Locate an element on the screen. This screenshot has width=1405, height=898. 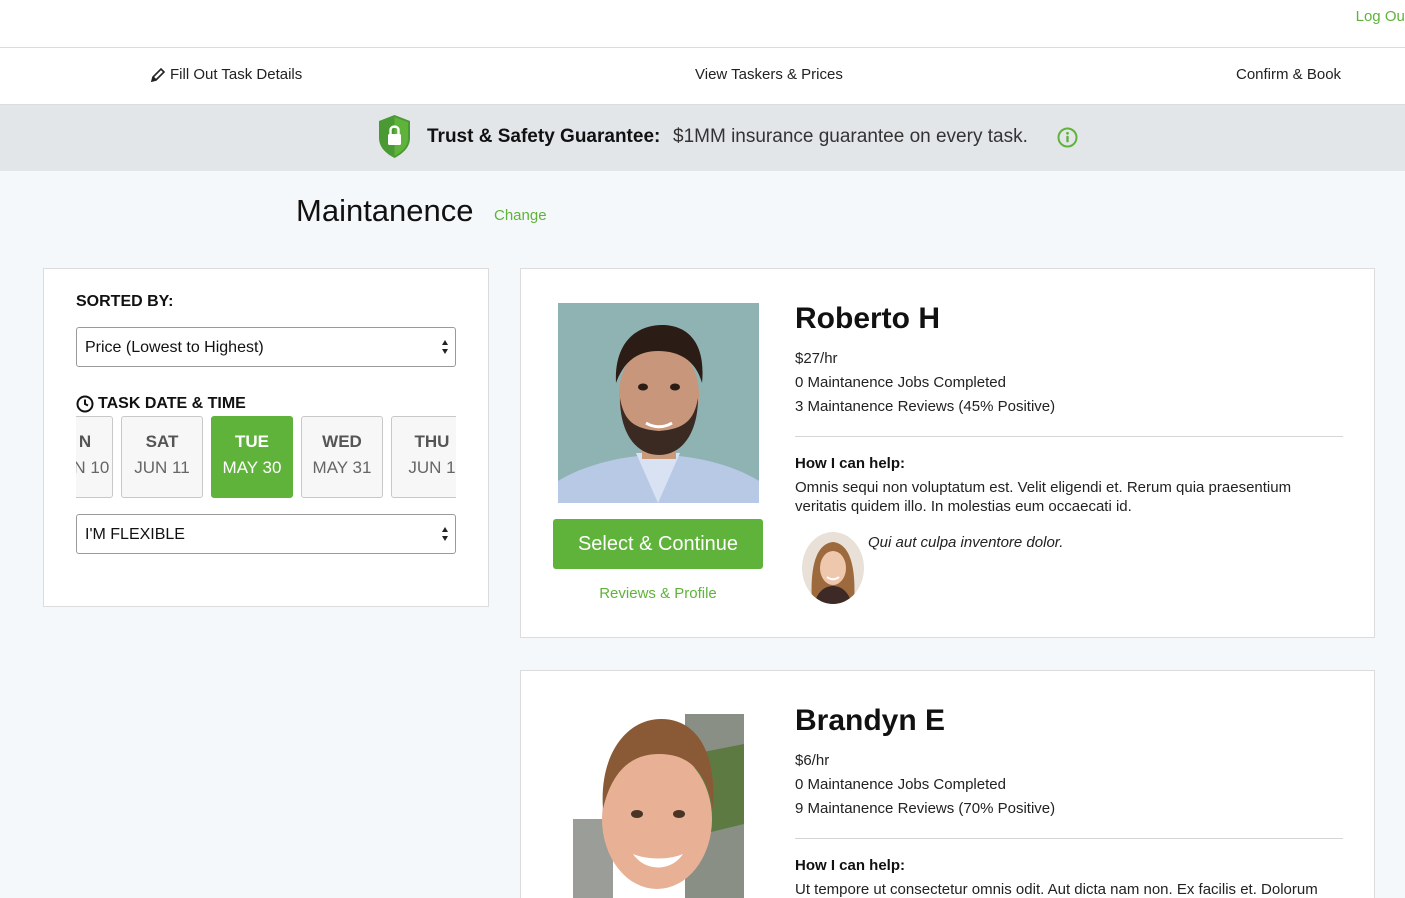
step-confirm-book: Confirm & Book is located at coordinates (1288, 74).